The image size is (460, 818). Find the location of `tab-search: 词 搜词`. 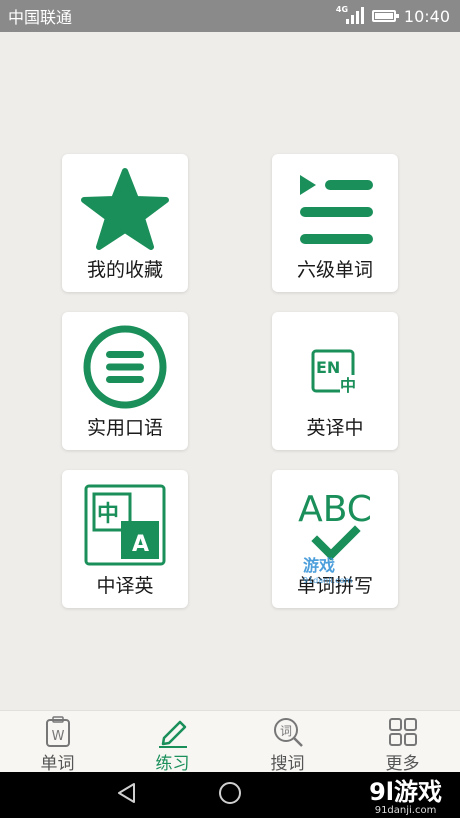

tab-search: 词 搜词 is located at coordinates (287, 742).